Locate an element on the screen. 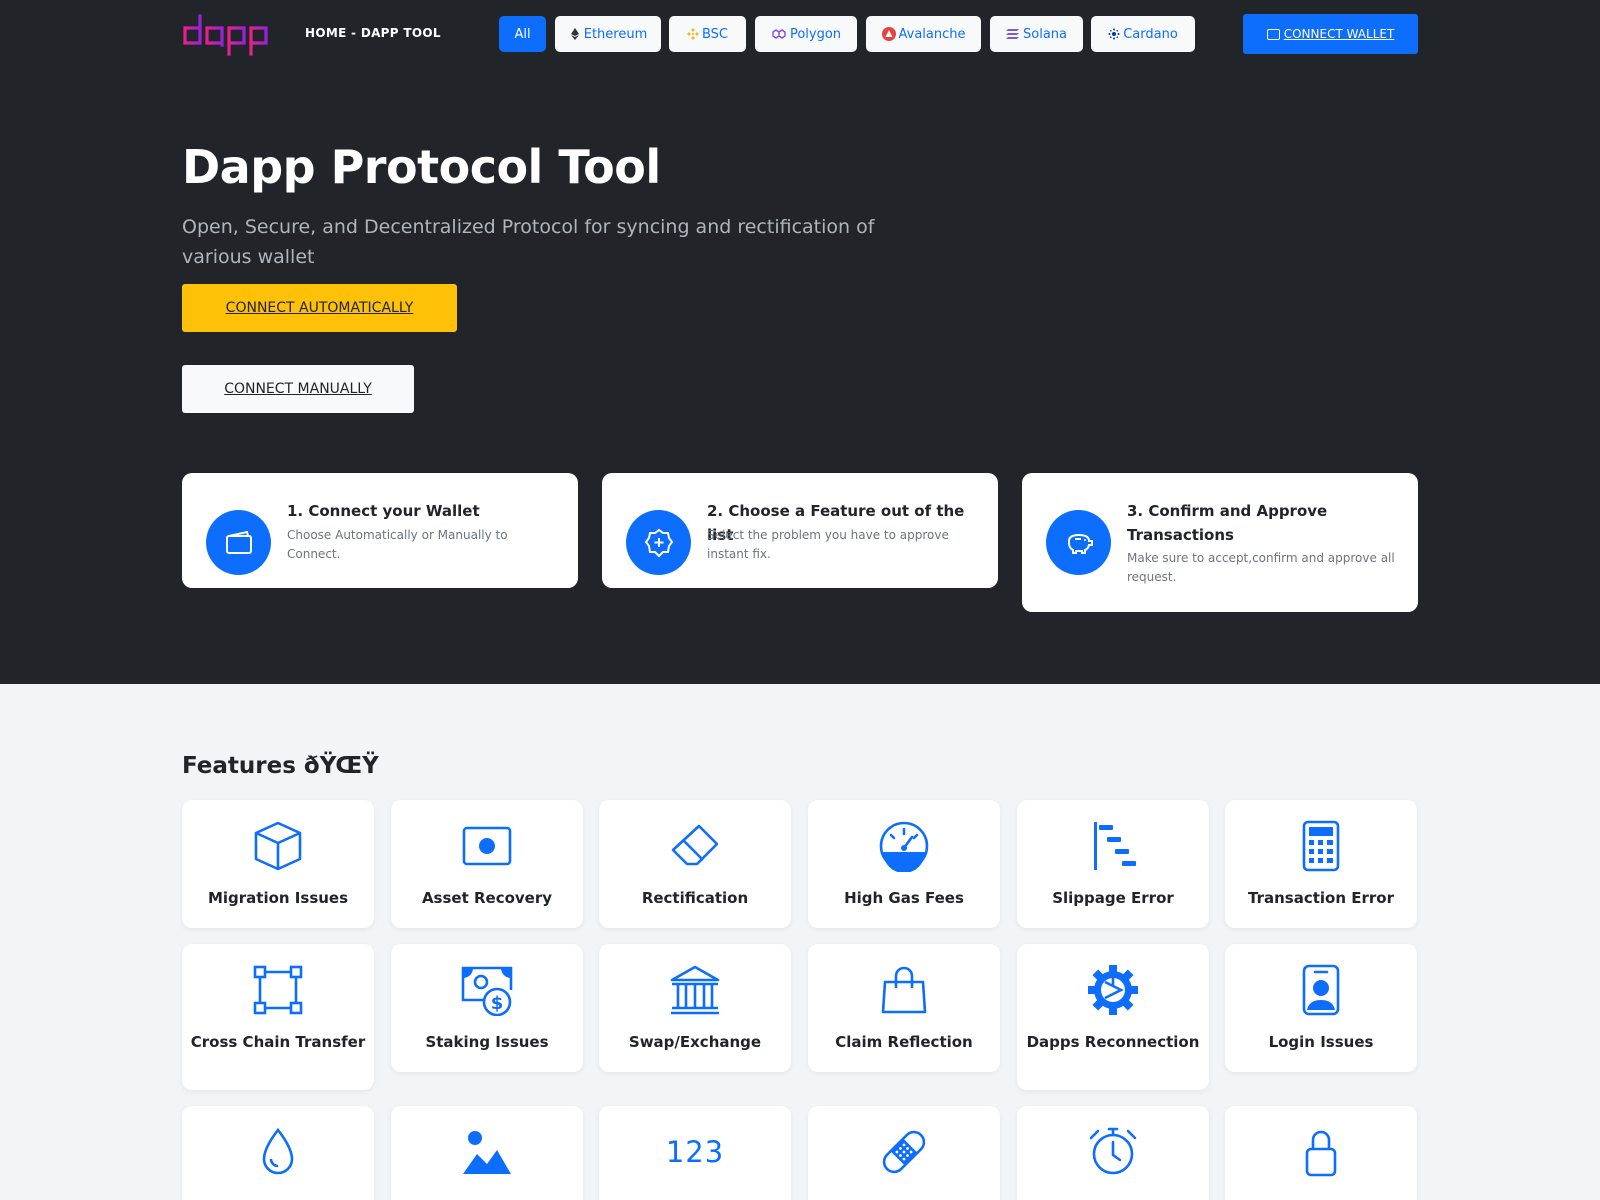  feature-login-issues: Login Issues is located at coordinates (1321, 1008).